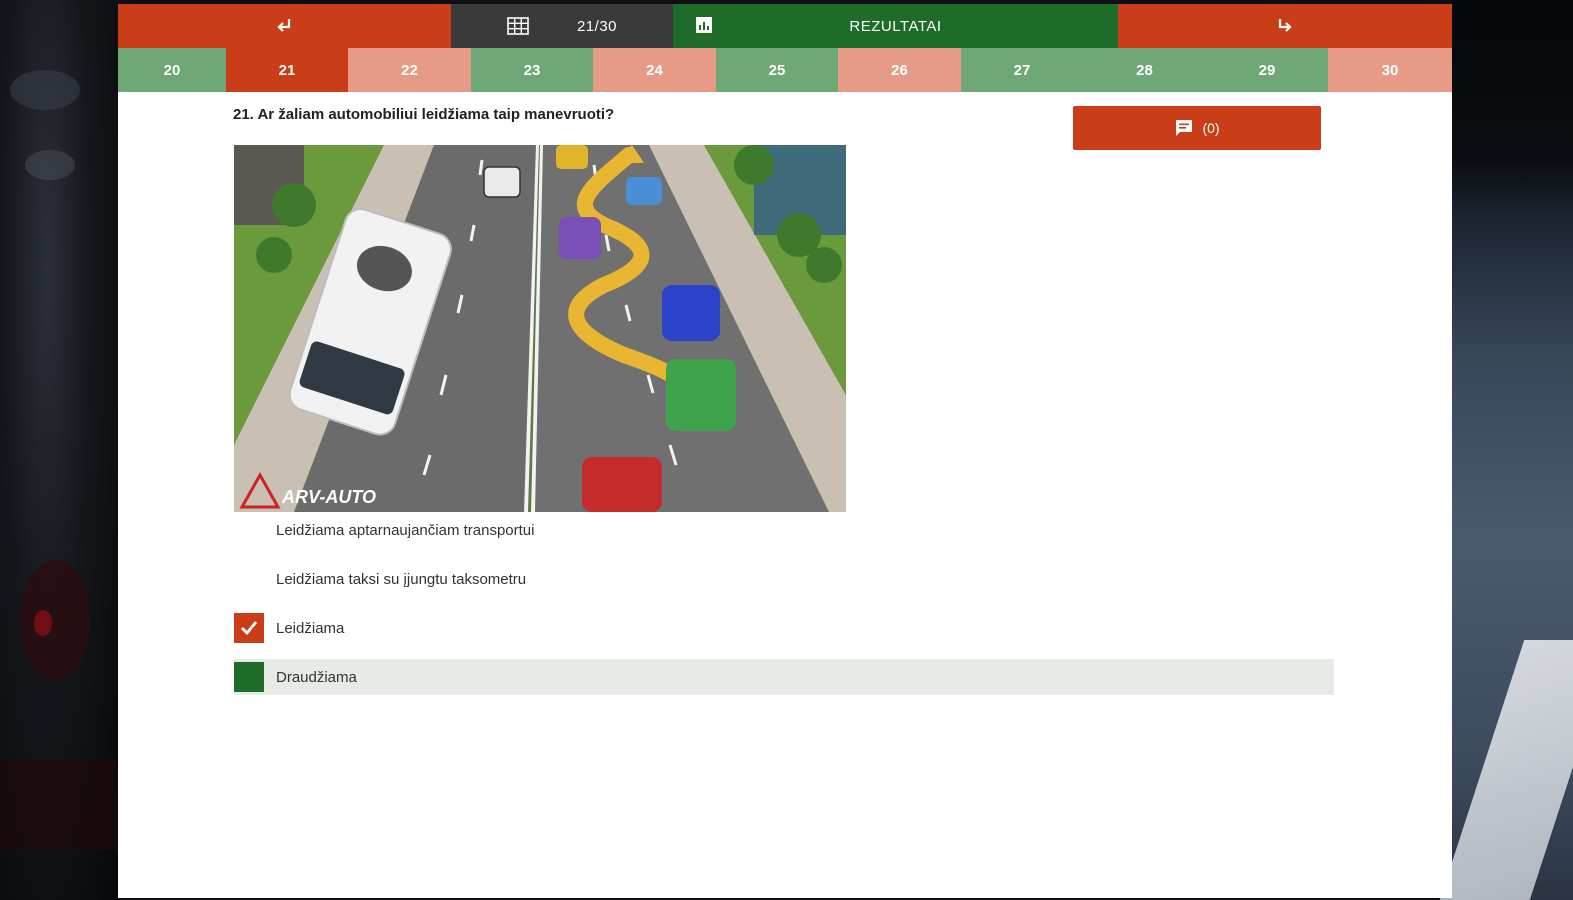  I want to click on grid-icon, so click(518, 26).